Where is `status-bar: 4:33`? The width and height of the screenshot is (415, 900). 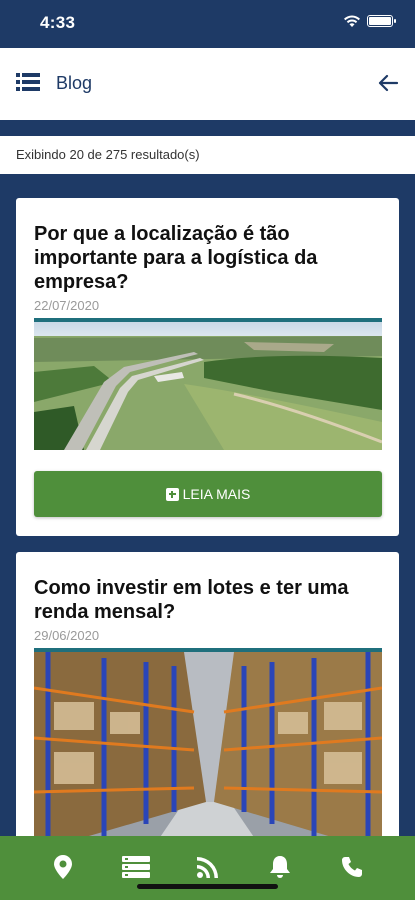
status-bar: 4:33 is located at coordinates (207, 24).